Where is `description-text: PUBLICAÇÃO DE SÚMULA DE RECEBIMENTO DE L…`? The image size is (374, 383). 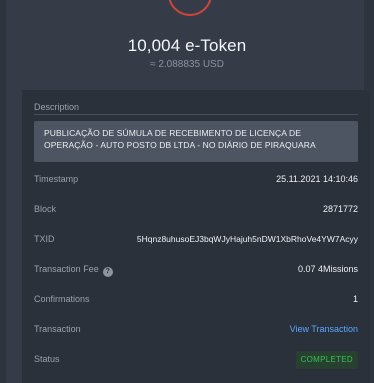 description-text: PUBLICAÇÃO DE SÚMULA DE RECEBIMENTO DE L… is located at coordinates (196, 141).